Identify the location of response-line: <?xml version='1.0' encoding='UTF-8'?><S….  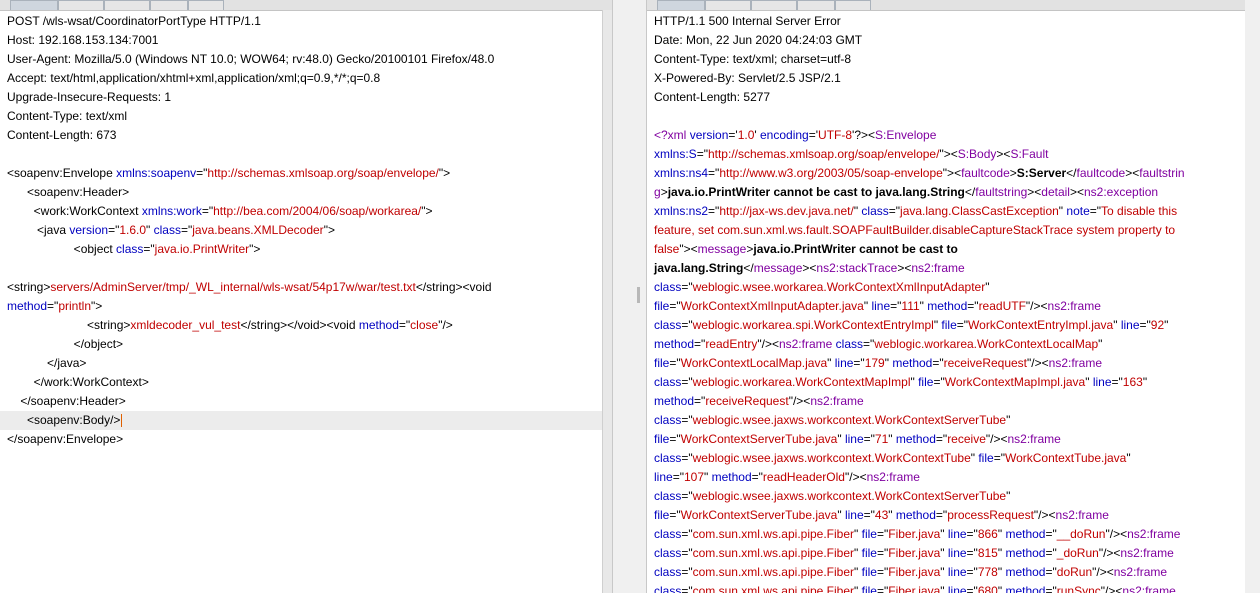
(949, 135).